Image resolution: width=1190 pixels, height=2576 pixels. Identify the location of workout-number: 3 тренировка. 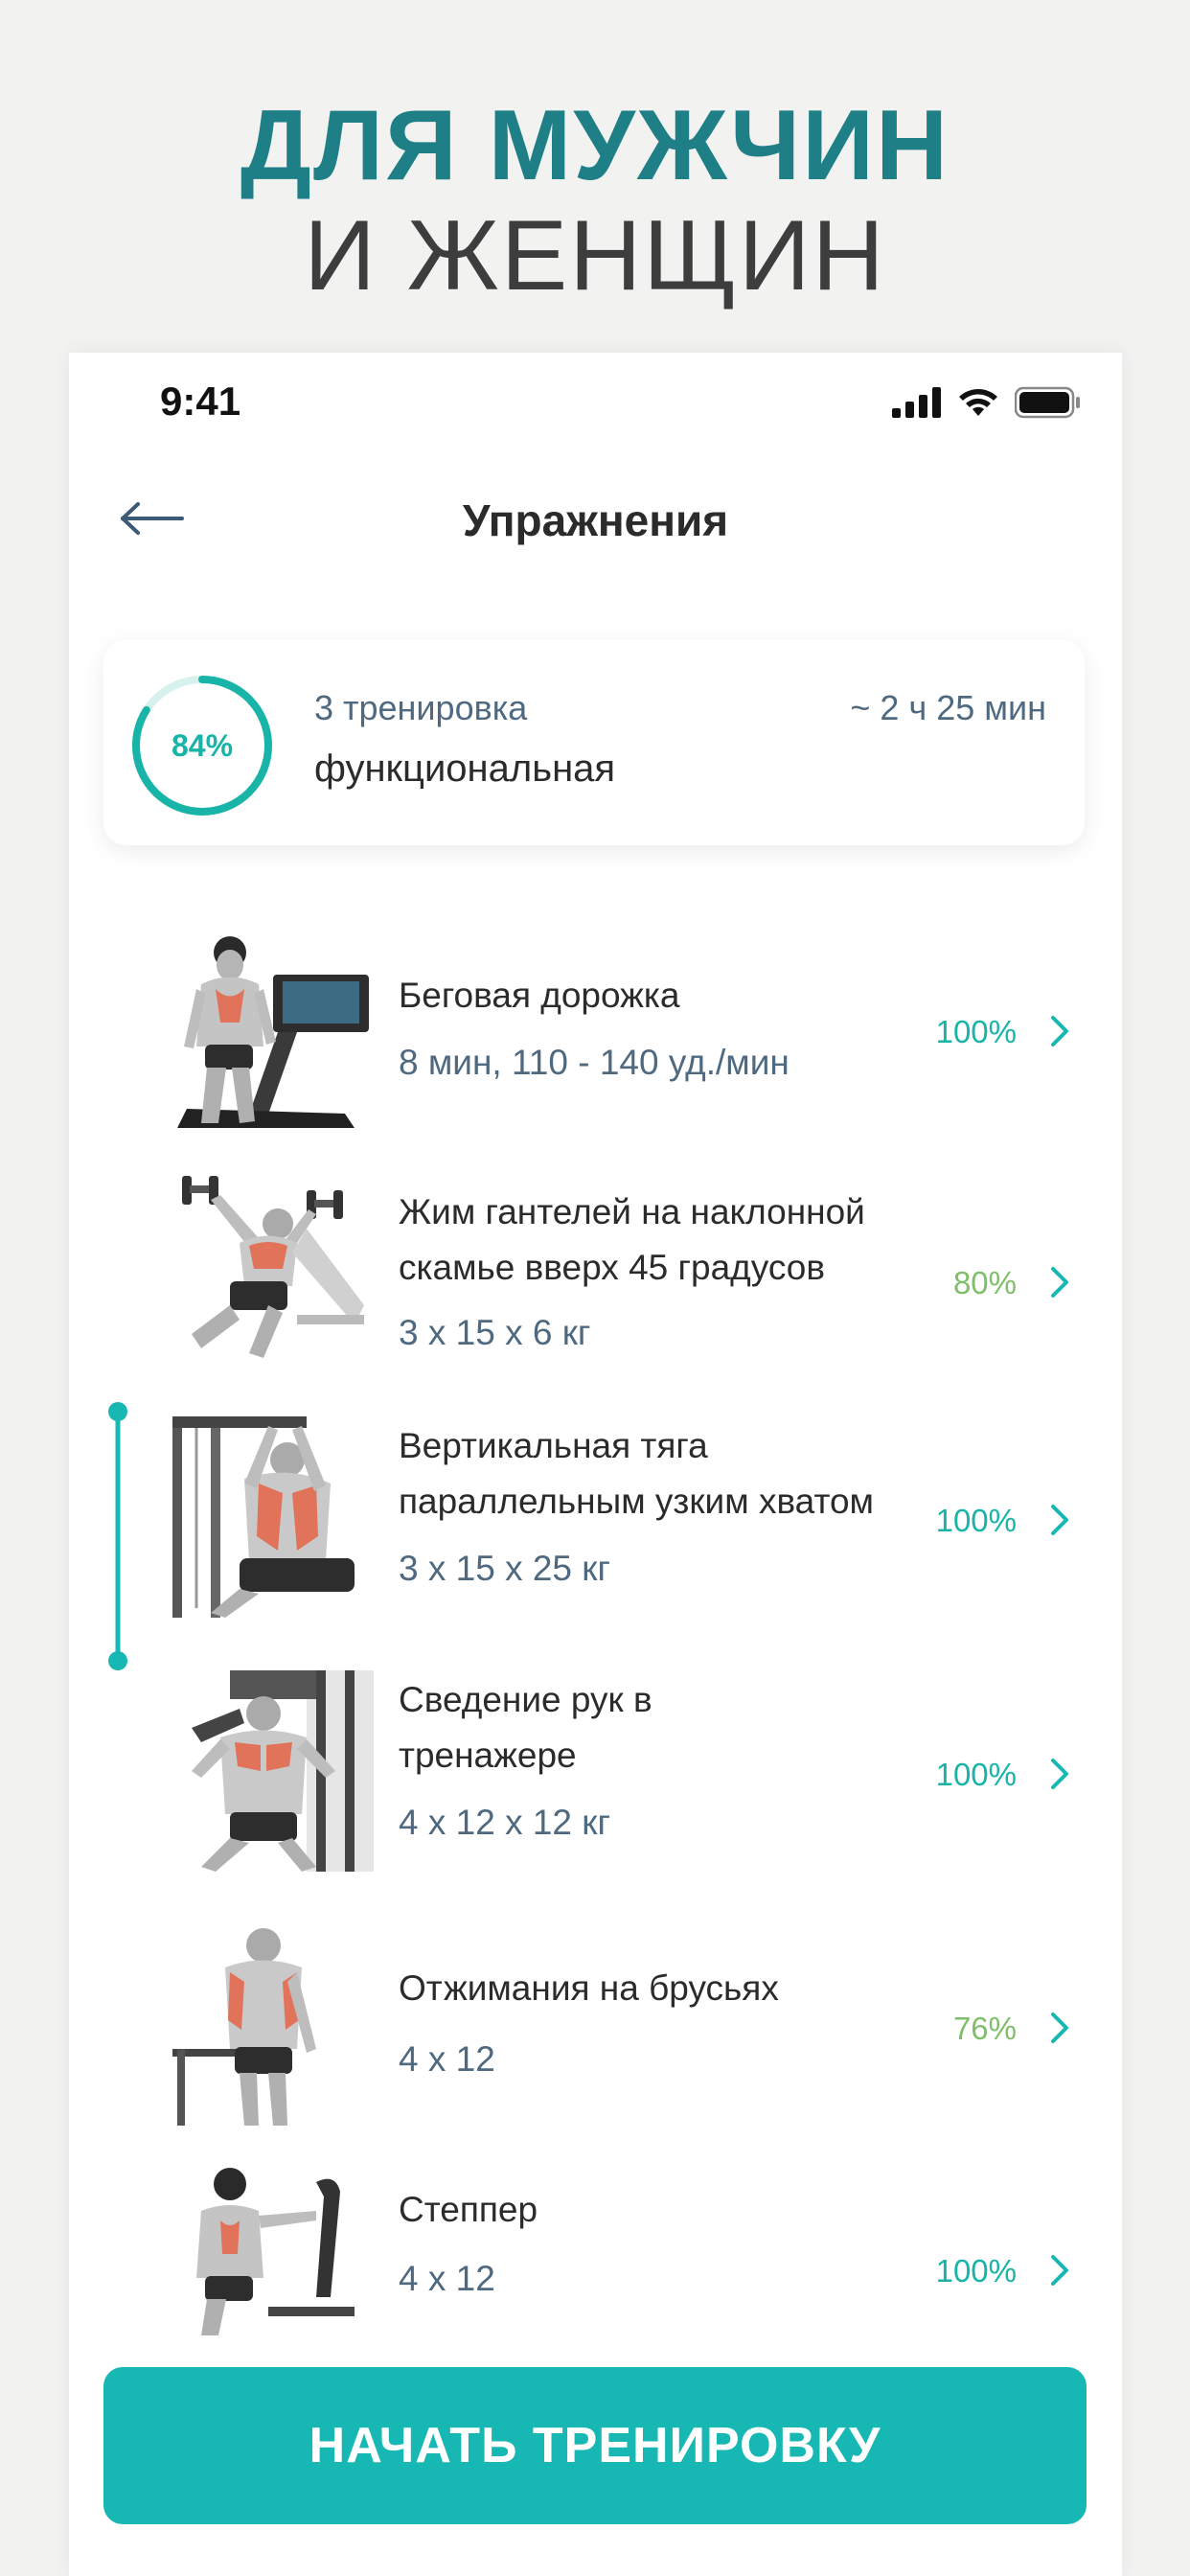
(421, 707).